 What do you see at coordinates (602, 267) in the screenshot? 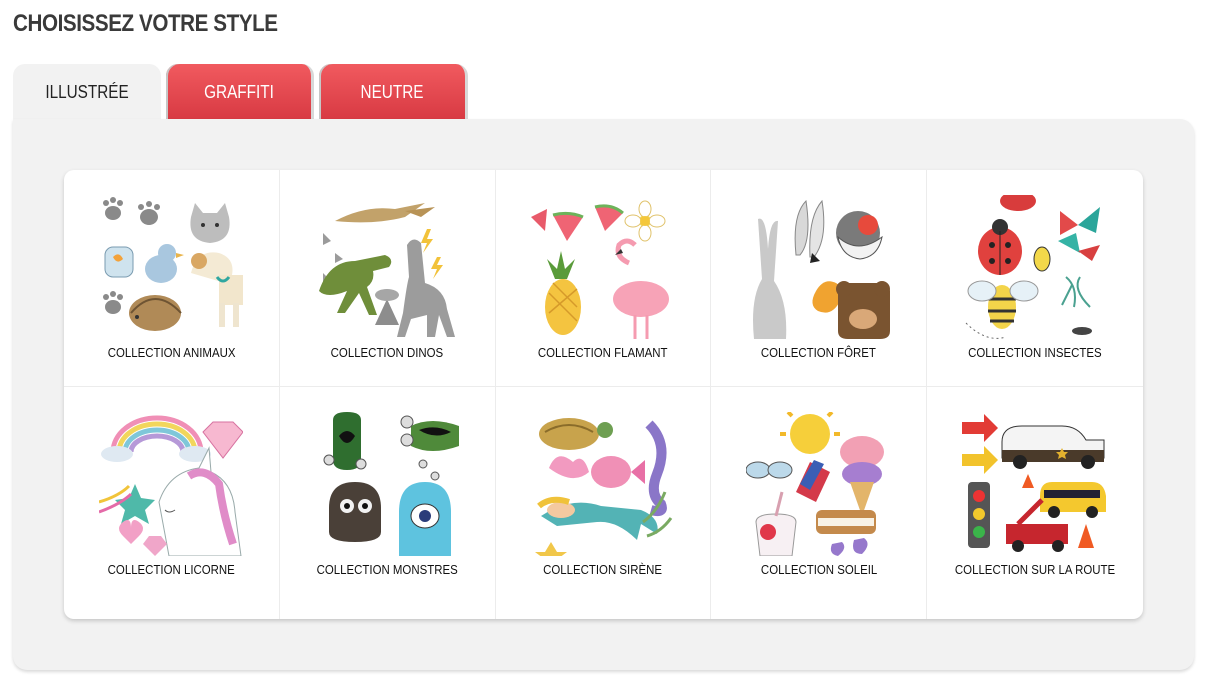
I see `flamingo-collage-icon` at bounding box center [602, 267].